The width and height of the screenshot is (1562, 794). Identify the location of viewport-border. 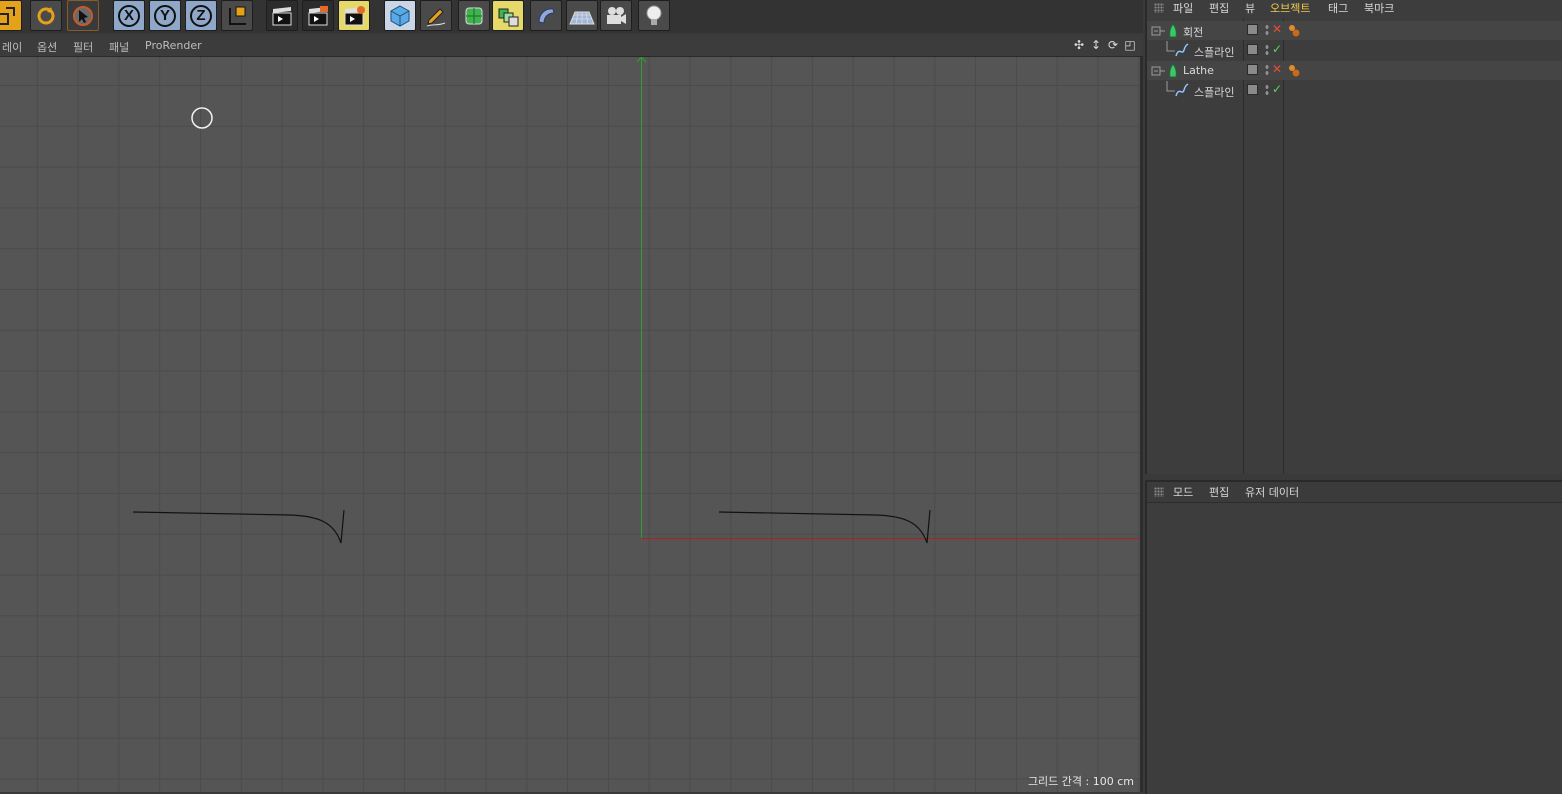
(1141, 424).